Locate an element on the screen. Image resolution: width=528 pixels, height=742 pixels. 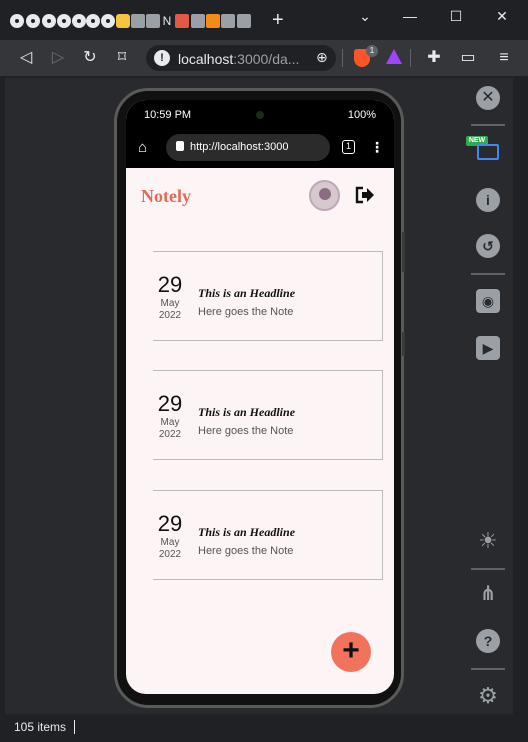
brightness-icon: ☀ is located at coordinates (488, 541).